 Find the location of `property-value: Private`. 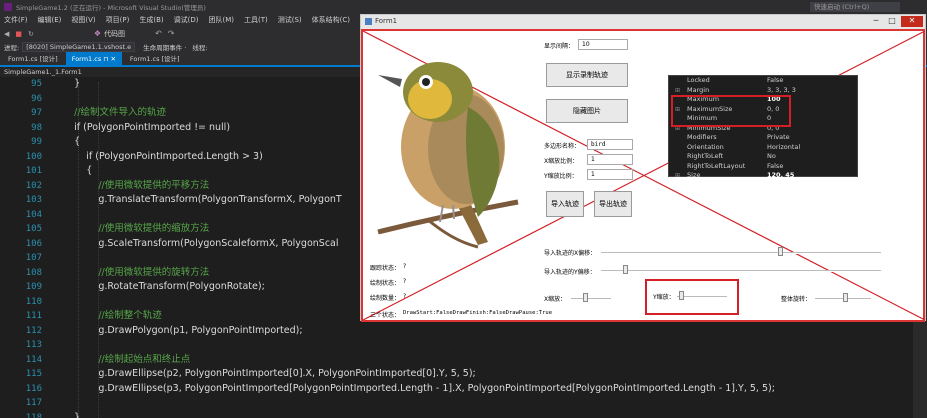

property-value: Private is located at coordinates (778, 138).